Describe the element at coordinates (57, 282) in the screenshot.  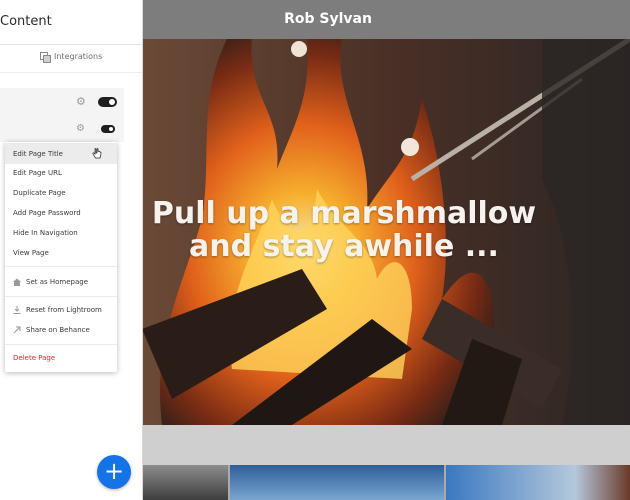
I see `menu-item-label: Set as Homepage` at that location.